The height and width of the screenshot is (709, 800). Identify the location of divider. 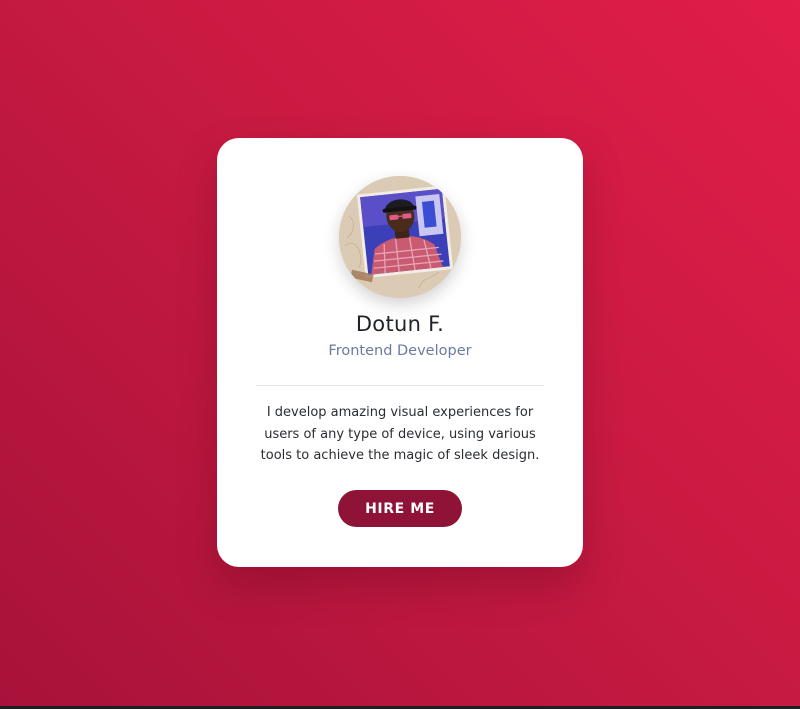
(400, 385).